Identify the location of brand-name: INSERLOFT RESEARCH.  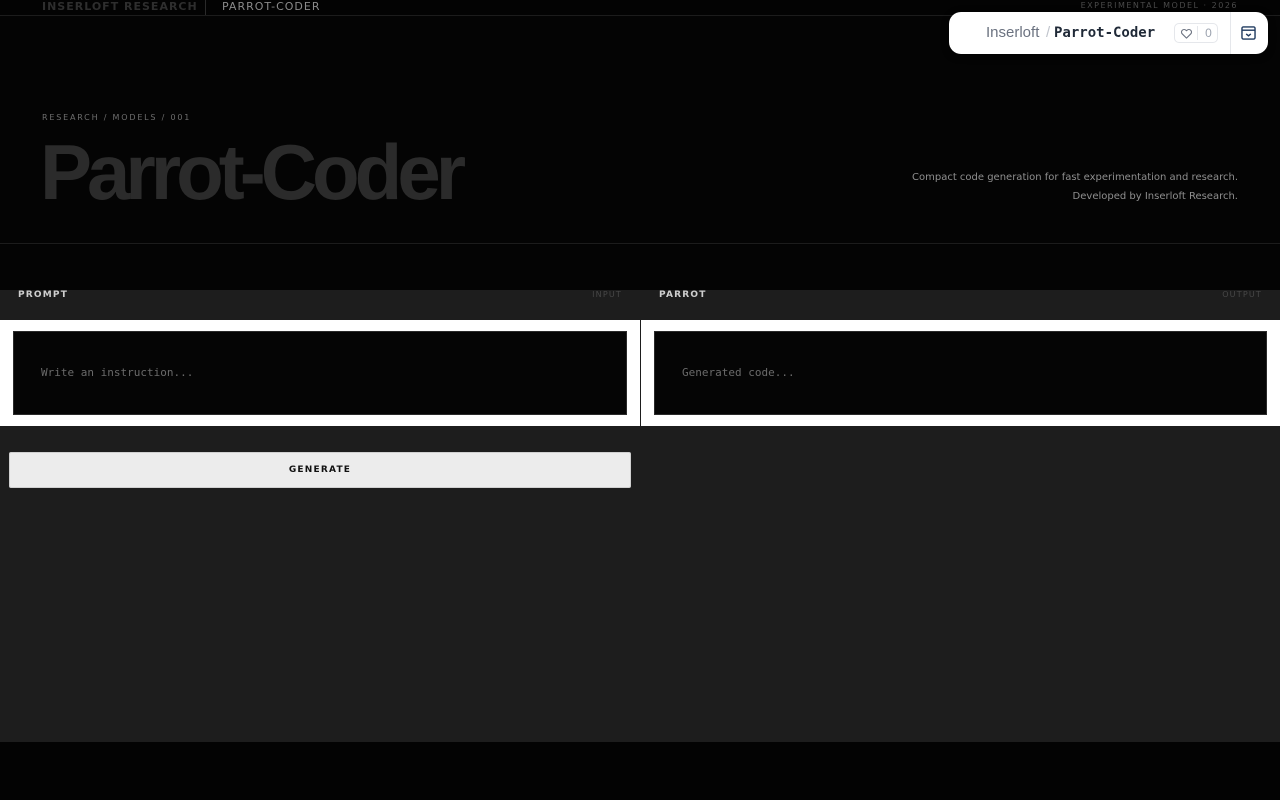
(120, 7).